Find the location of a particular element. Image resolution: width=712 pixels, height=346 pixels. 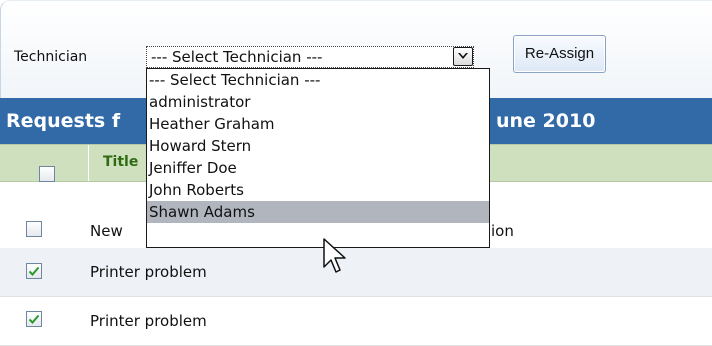

dropdown-option: Heather Graham is located at coordinates (318, 124).